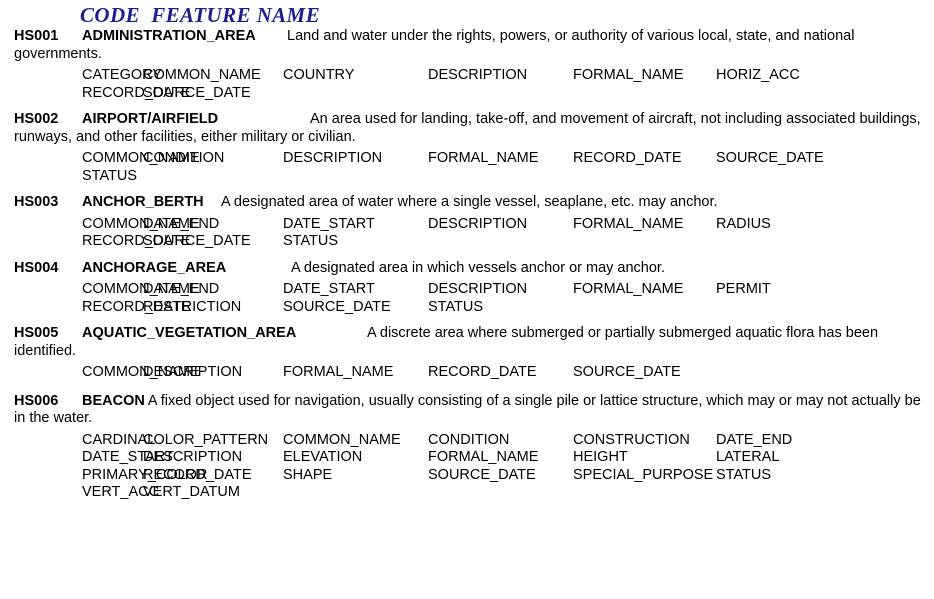 The image size is (934, 599). Describe the element at coordinates (743, 223) in the screenshot. I see `attribute-name: RADIUS` at that location.